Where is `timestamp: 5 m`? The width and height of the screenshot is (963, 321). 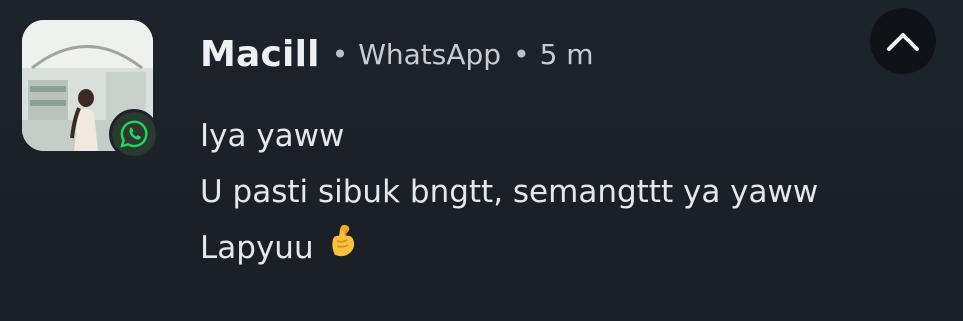 timestamp: 5 m is located at coordinates (566, 54).